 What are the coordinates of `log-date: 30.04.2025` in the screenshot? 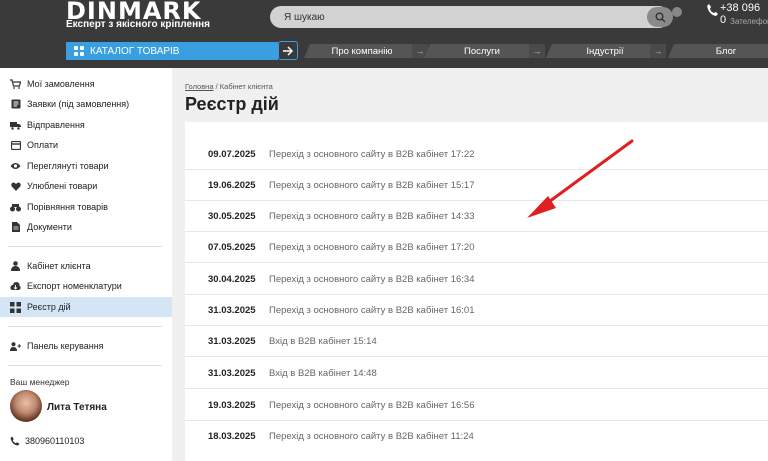 It's located at (232, 279).